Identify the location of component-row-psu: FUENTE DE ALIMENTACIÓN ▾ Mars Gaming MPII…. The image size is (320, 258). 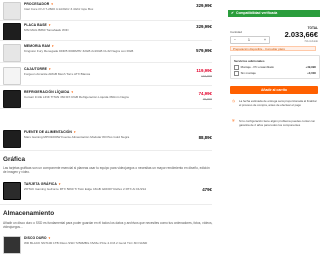
(106, 140).